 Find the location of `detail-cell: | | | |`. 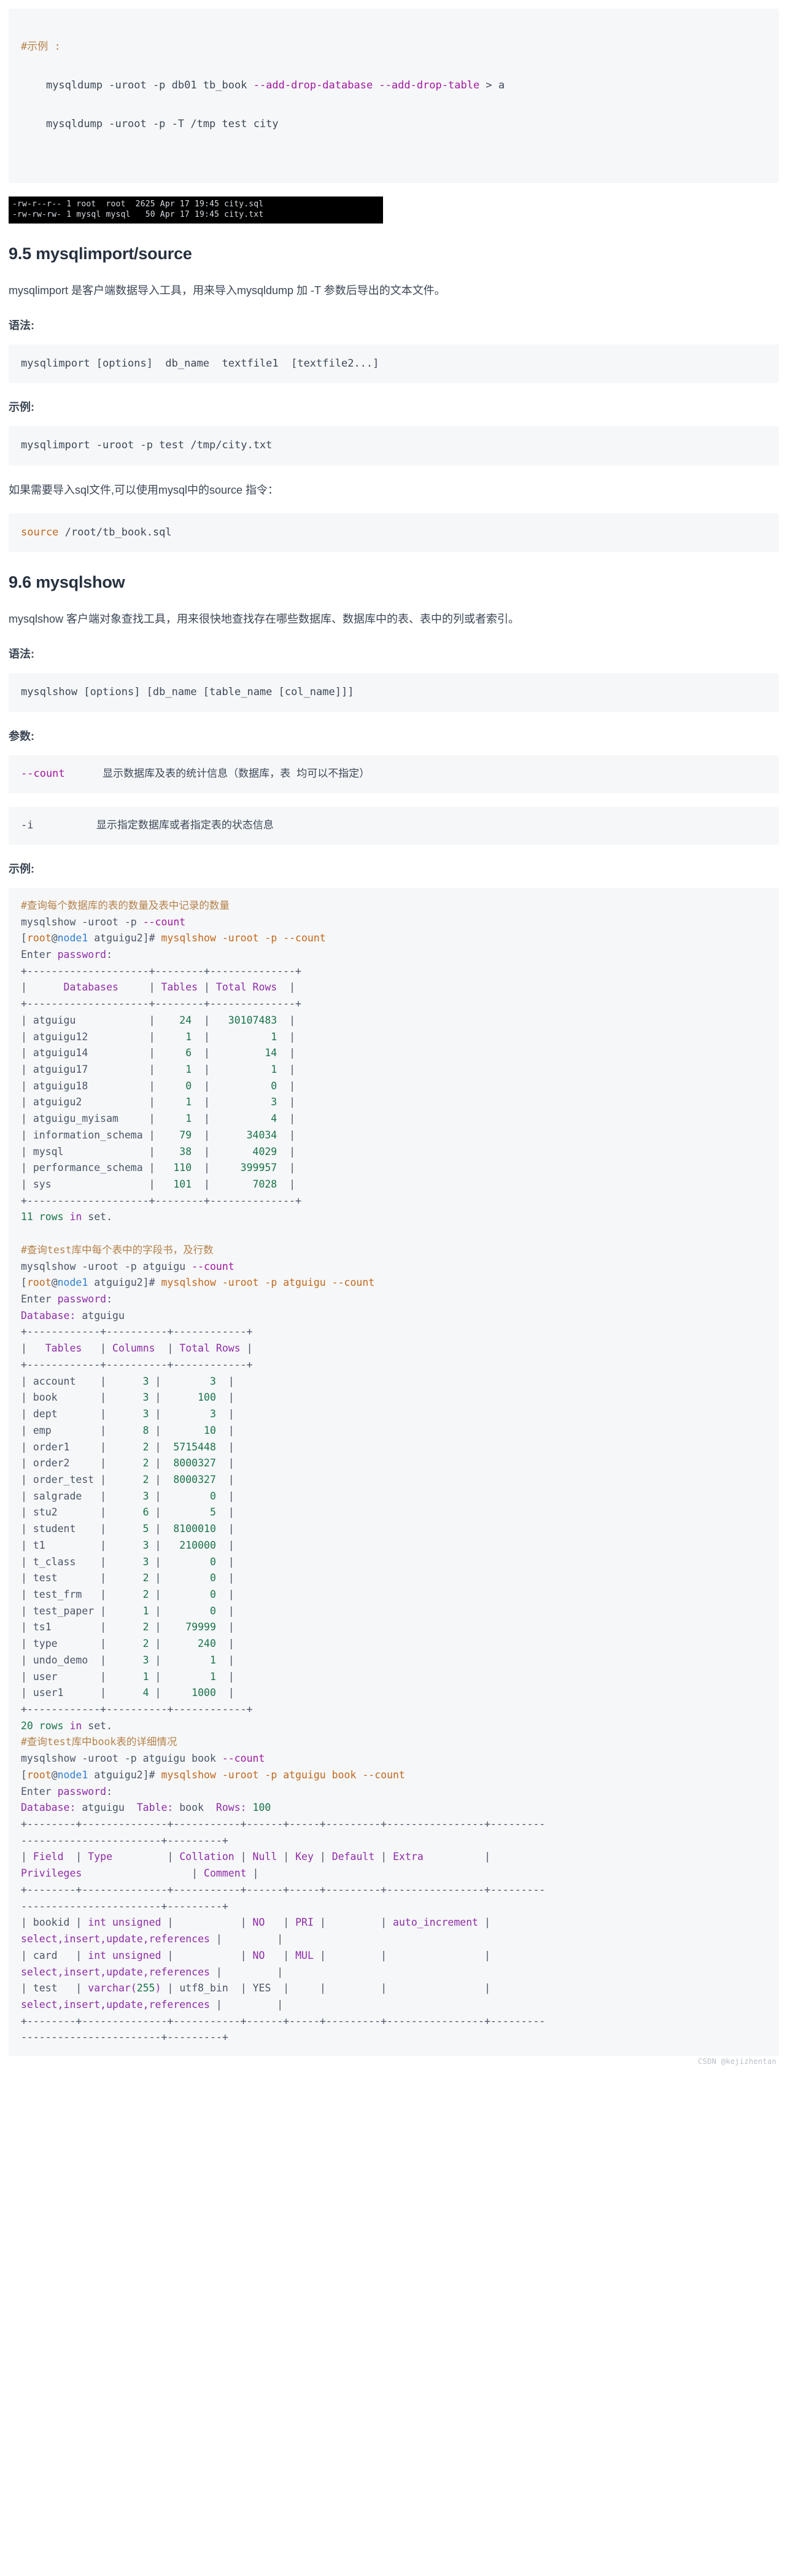

detail-cell: | | | | is located at coordinates (384, 1988).